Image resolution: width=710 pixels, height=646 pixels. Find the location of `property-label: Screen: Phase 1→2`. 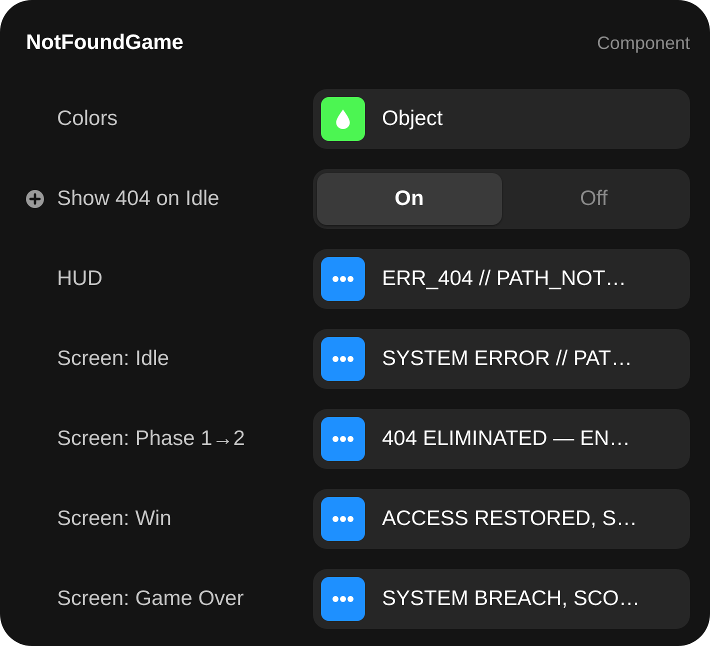

property-label: Screen: Phase 1→2 is located at coordinates (151, 439).